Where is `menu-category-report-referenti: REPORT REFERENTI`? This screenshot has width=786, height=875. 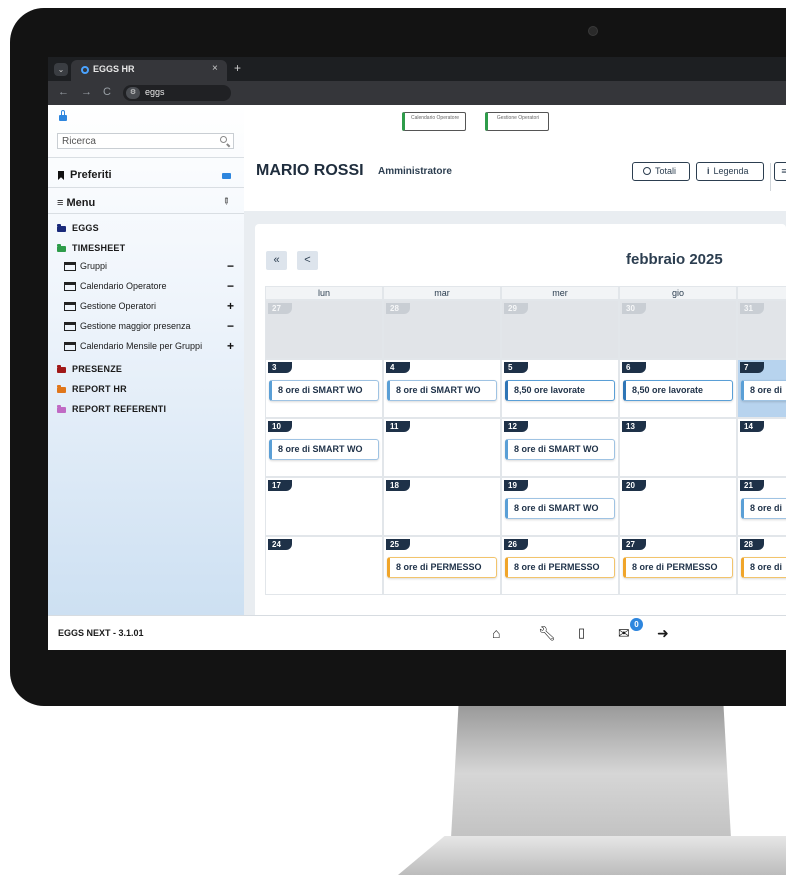 menu-category-report-referenti: REPORT REFERENTI is located at coordinates (146, 410).